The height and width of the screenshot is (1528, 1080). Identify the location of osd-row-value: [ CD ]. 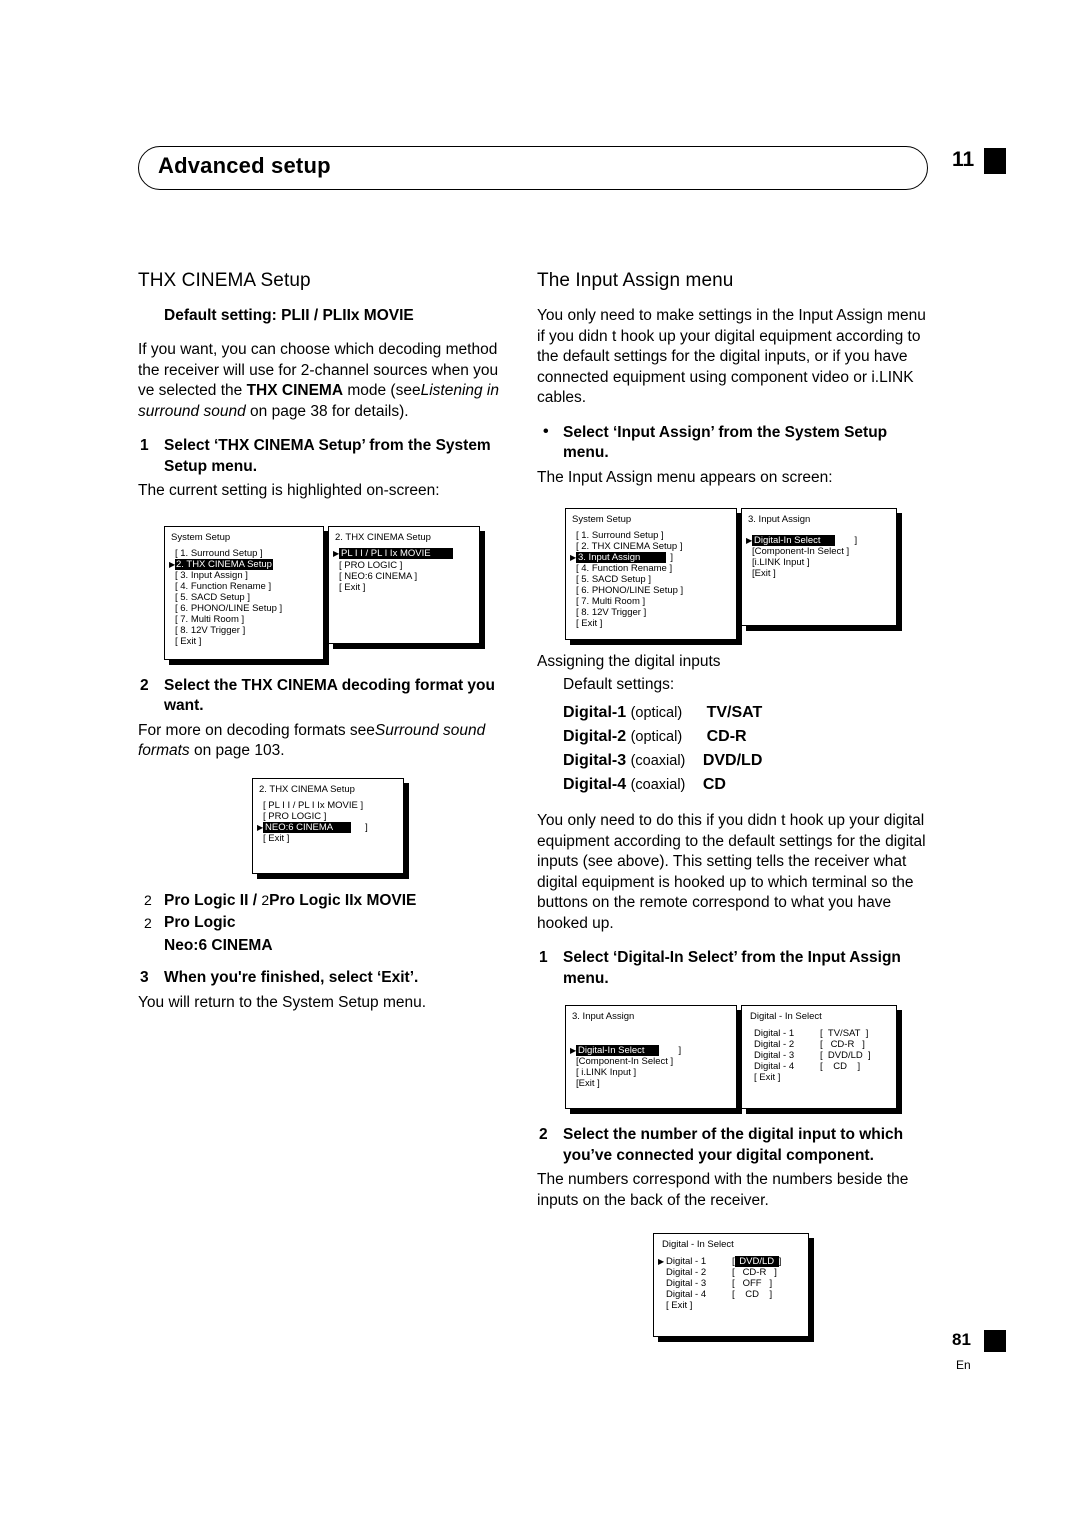
(752, 1294).